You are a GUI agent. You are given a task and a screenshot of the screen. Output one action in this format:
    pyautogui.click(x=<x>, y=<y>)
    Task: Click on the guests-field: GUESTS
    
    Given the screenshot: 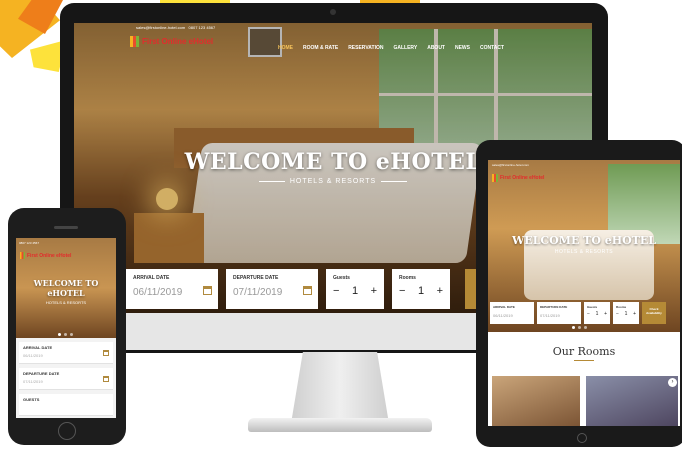 What is the action you would take?
    pyautogui.click(x=66, y=405)
    